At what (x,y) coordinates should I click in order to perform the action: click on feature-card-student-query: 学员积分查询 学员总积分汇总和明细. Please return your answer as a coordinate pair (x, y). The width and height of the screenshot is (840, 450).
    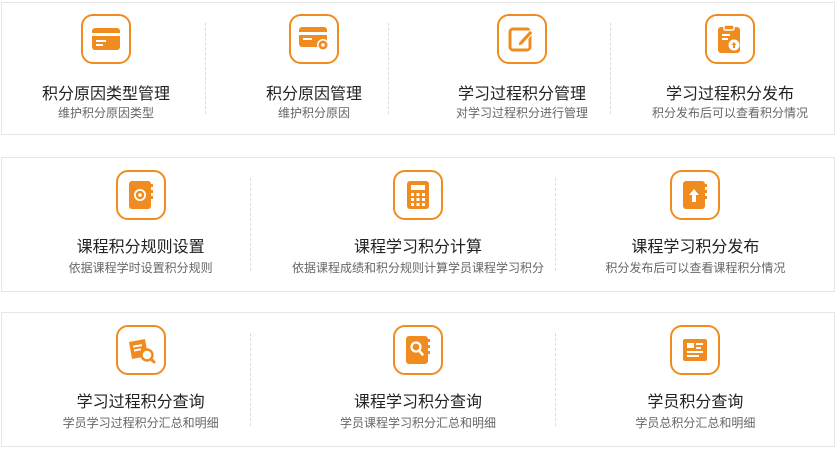
    Looking at the image, I should click on (695, 379).